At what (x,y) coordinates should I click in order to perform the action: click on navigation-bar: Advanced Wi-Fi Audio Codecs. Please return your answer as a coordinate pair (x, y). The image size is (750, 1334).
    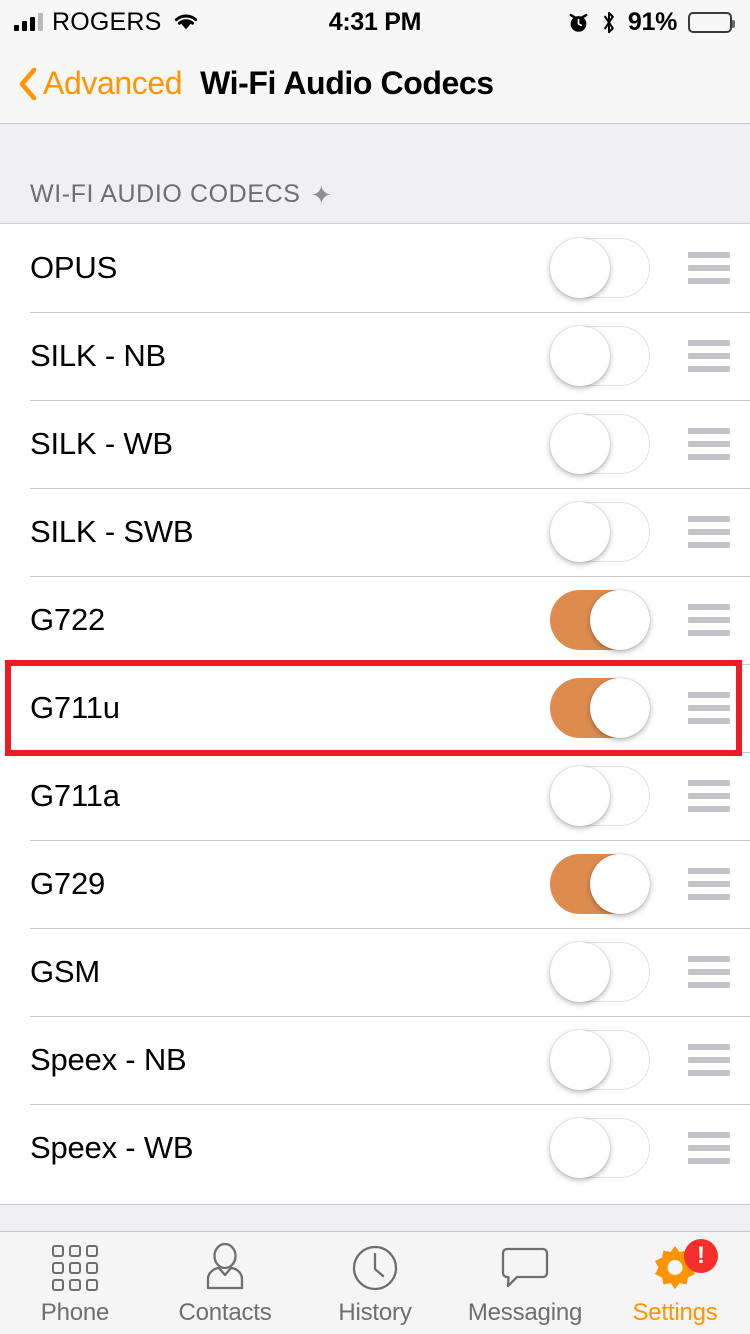
    Looking at the image, I should click on (375, 84).